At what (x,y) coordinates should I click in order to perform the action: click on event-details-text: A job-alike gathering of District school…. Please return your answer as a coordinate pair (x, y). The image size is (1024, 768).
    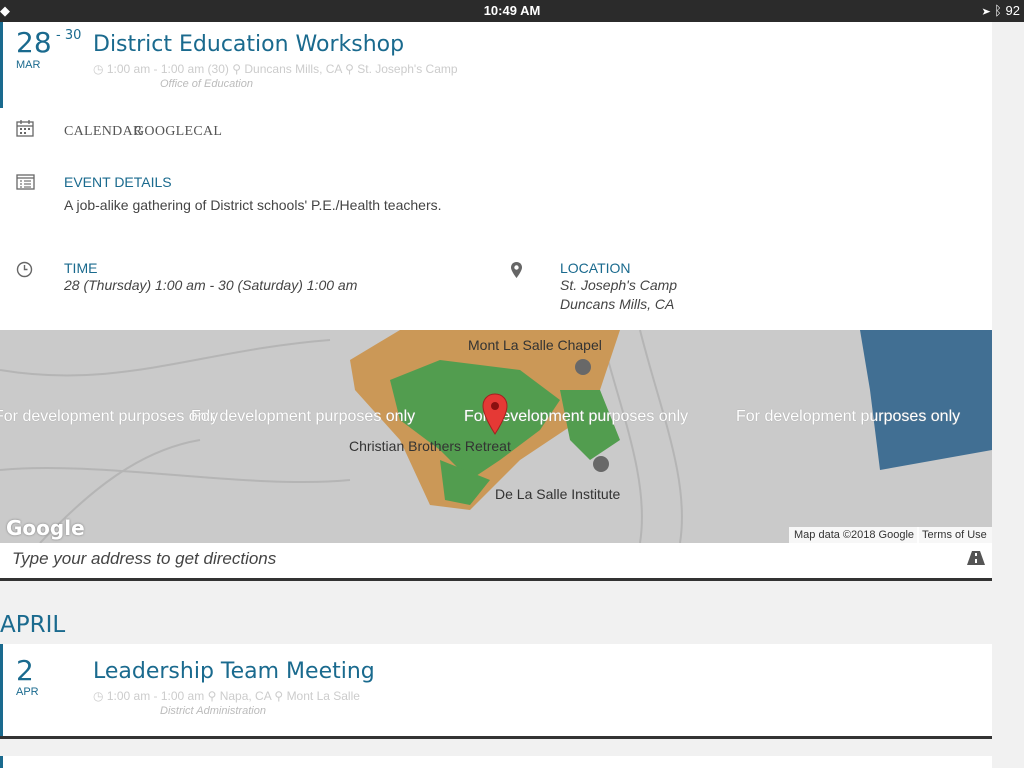
    Looking at the image, I should click on (253, 205).